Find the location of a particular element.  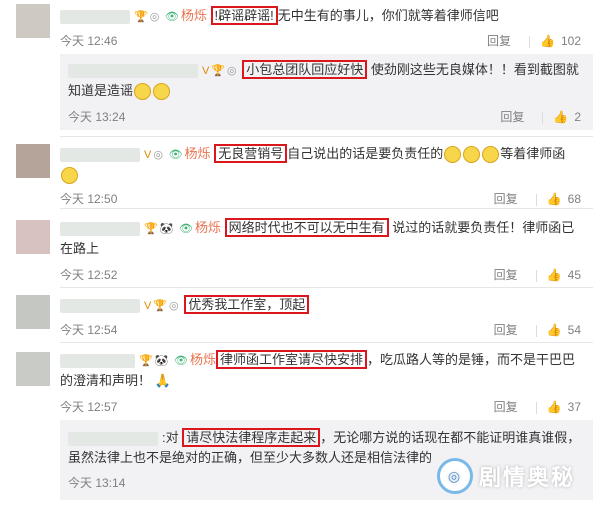

highlight-box: 小包总团队回应好快 is located at coordinates (305, 69).